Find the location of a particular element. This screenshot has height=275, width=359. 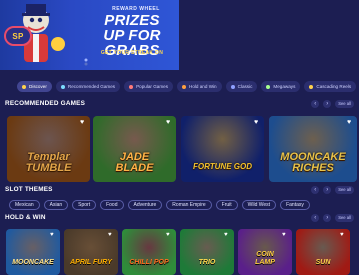

game-title: FORTUNE GOD is located at coordinates (222, 166).